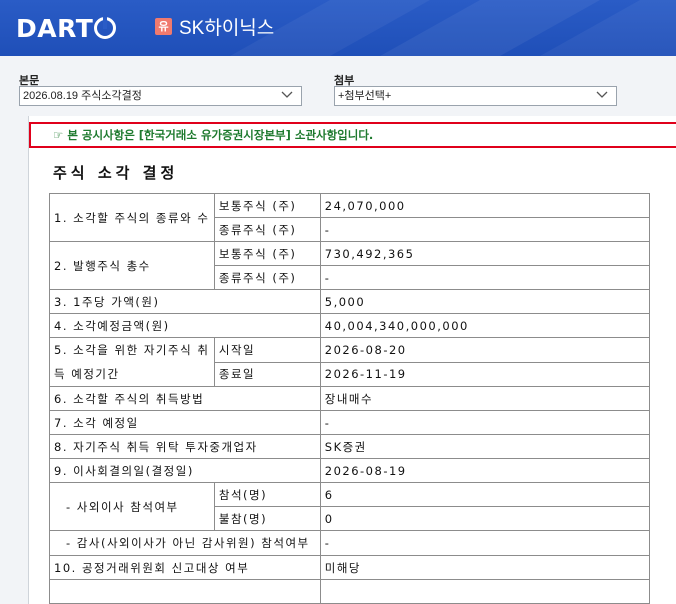 The height and width of the screenshot is (604, 676). I want to click on table-row: - 사외이사 참석여부 참석(명) 6, so click(350, 506).